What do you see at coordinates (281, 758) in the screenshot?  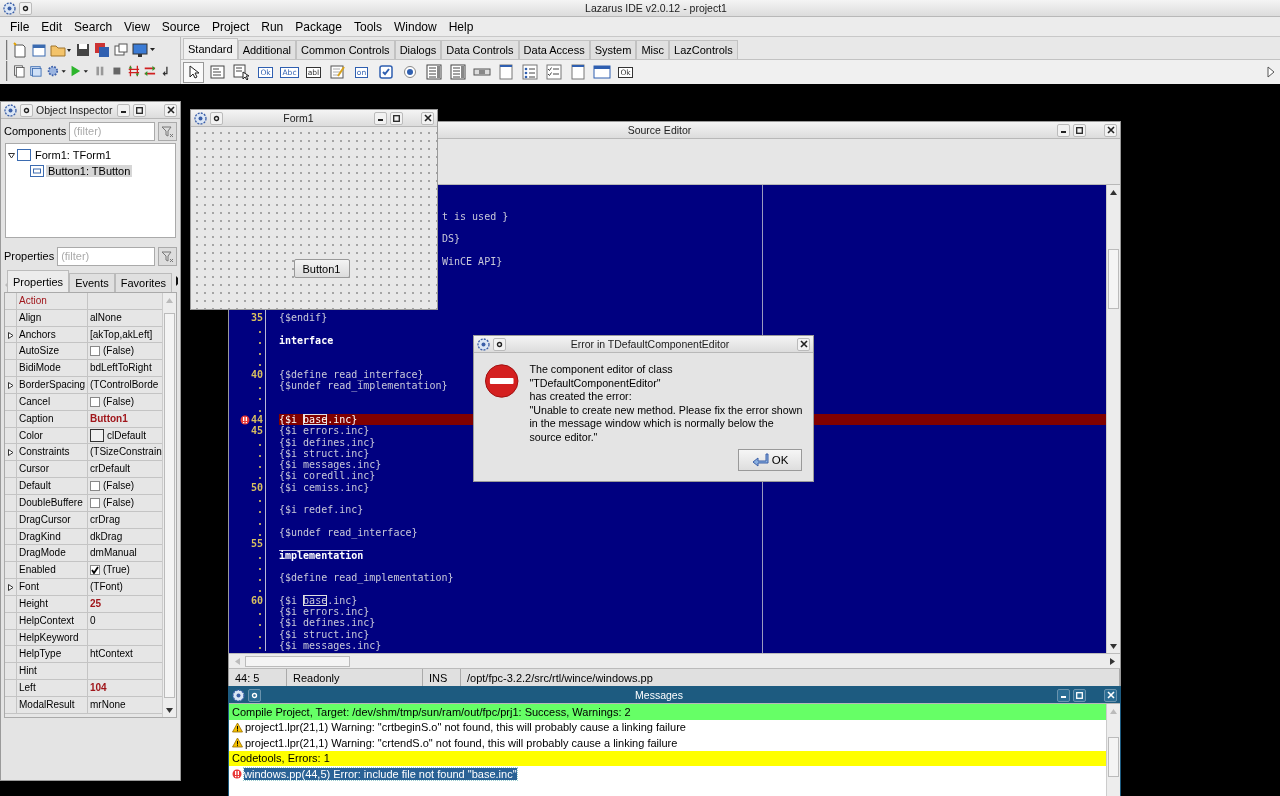 I see `message-text: Codetools, Errors: 1` at bounding box center [281, 758].